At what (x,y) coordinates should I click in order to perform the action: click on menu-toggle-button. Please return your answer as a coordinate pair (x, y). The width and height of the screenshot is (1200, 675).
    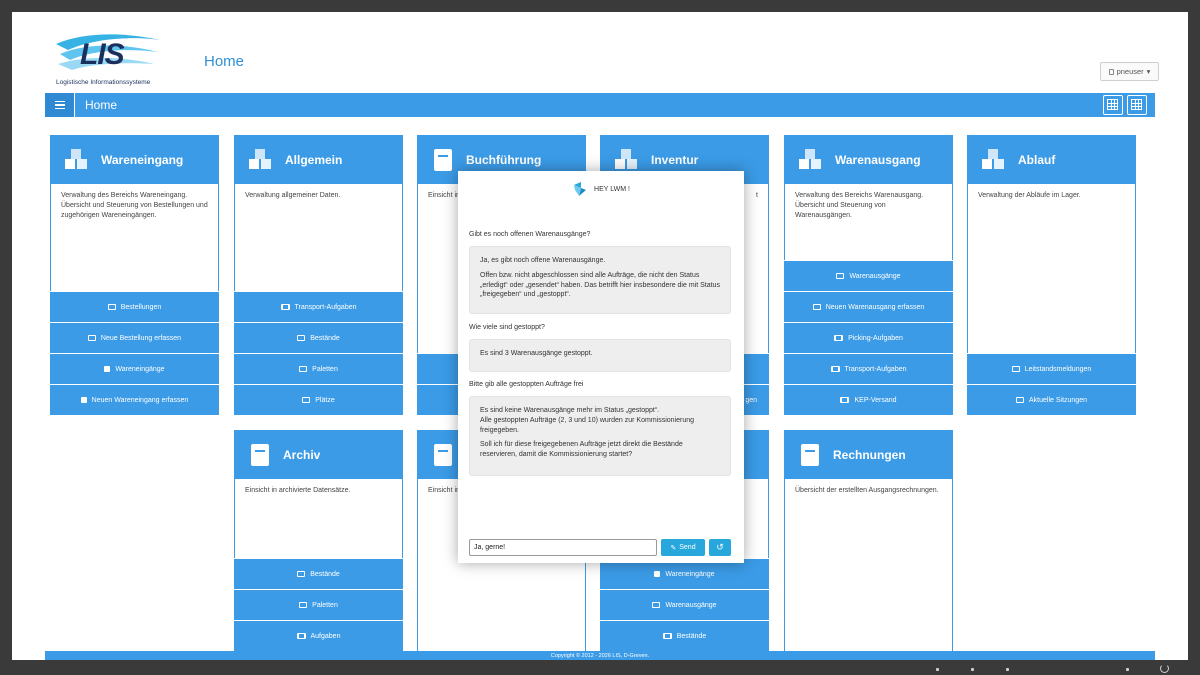
    Looking at the image, I should click on (60, 105).